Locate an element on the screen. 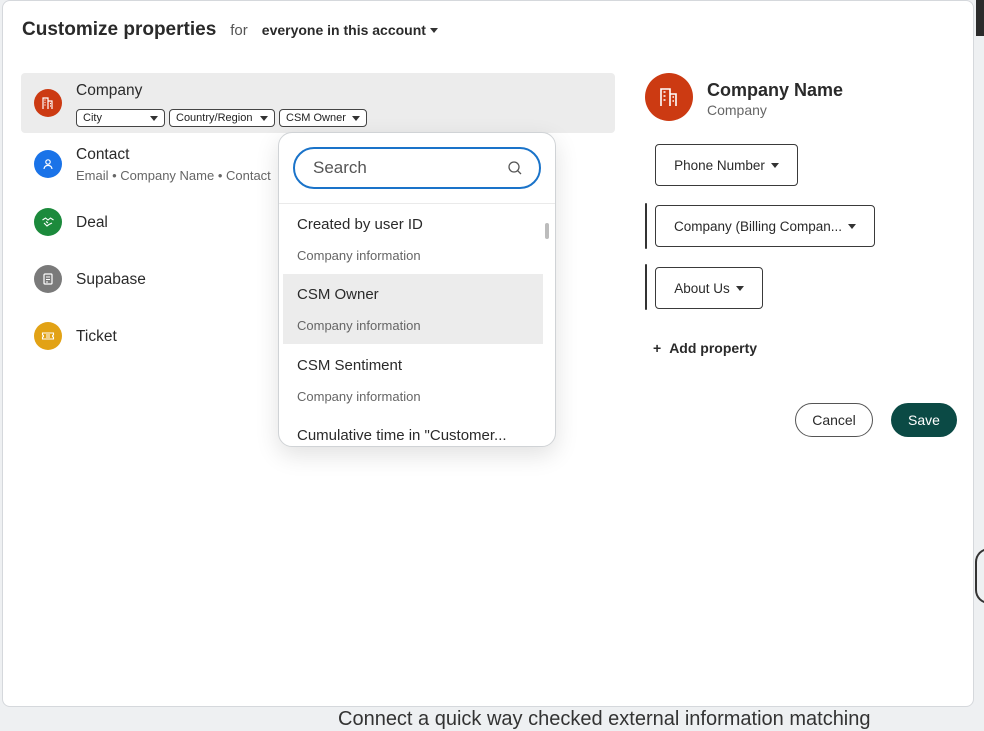 This screenshot has width=984, height=731. object-properties-summary: Email • Company Name • Contact is located at coordinates (173, 175).